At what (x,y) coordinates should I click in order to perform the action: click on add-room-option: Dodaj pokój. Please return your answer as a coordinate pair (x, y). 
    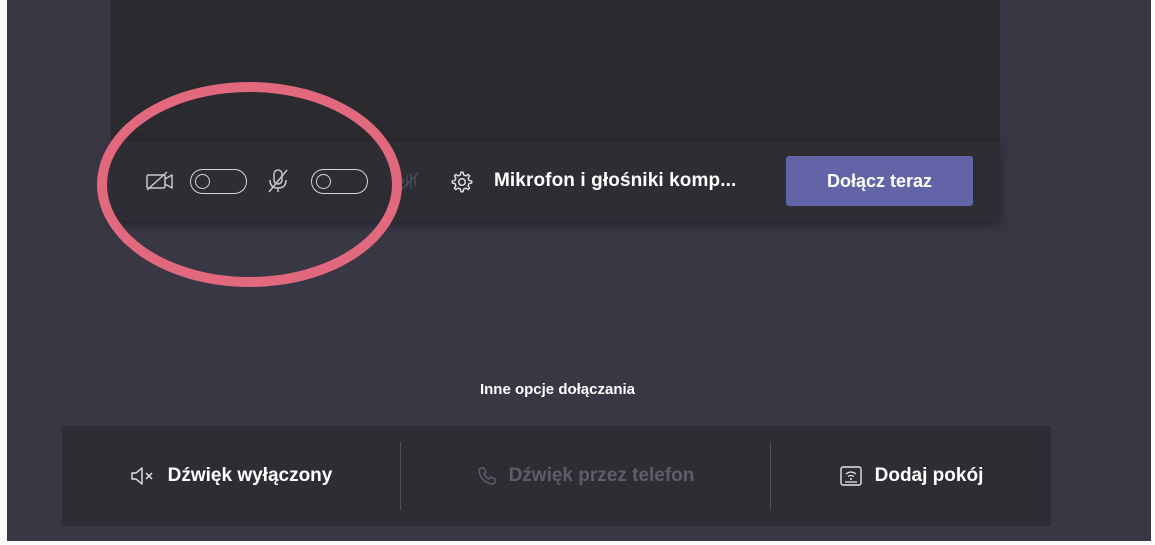
    Looking at the image, I should click on (911, 476).